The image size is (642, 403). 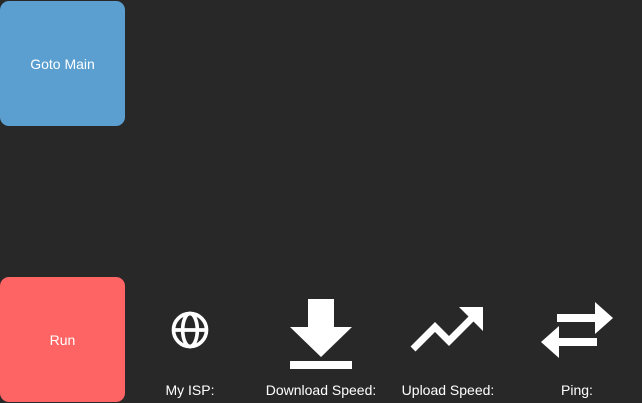 What do you see at coordinates (190, 329) in the screenshot?
I see `globe-icon` at bounding box center [190, 329].